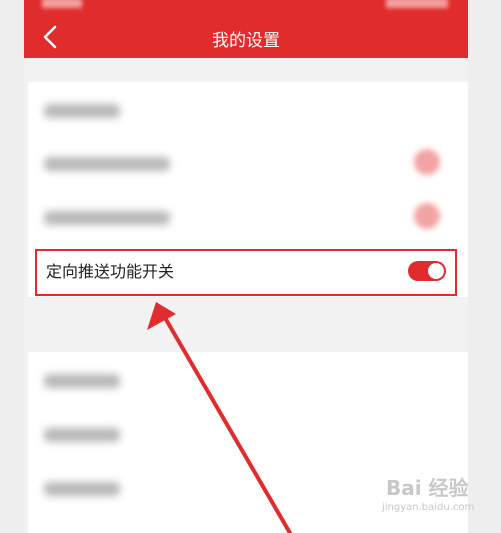 This screenshot has width=501, height=533. What do you see at coordinates (427, 488) in the screenshot?
I see `watermark-brand: Bai 经验` at bounding box center [427, 488].